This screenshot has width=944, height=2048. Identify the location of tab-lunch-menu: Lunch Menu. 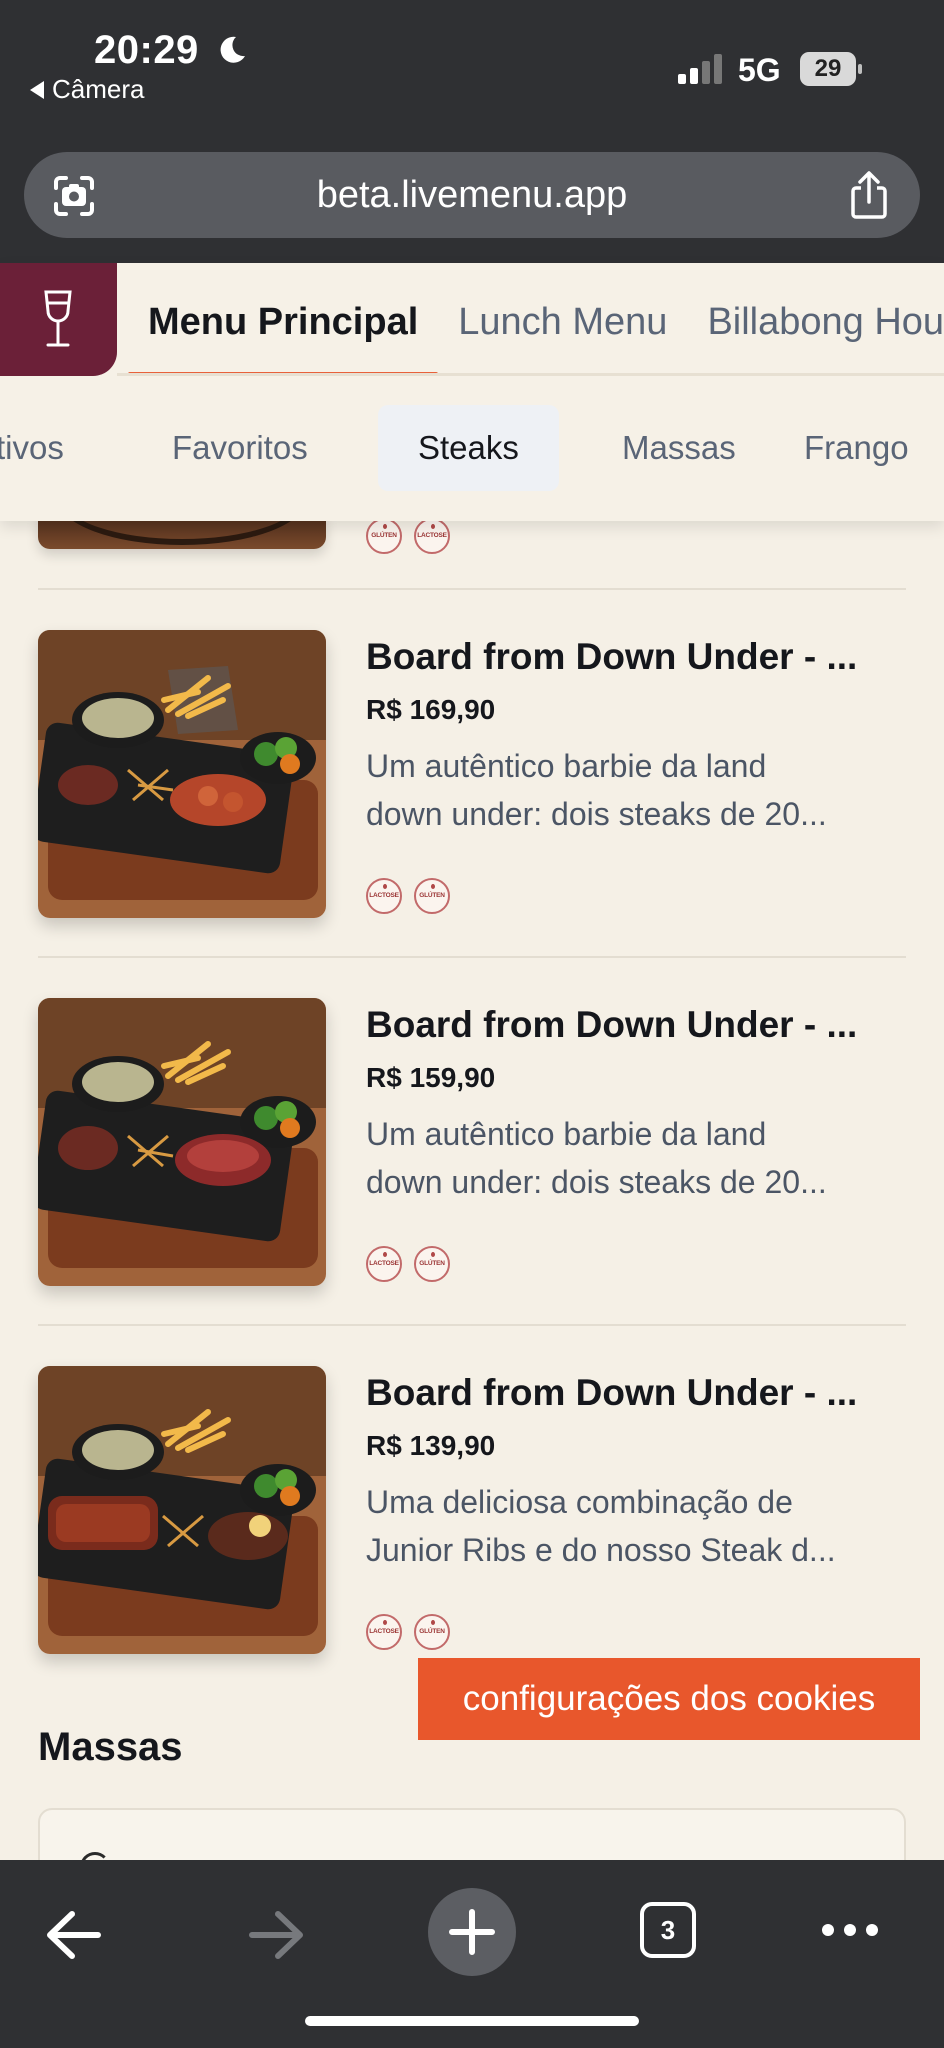
(562, 319).